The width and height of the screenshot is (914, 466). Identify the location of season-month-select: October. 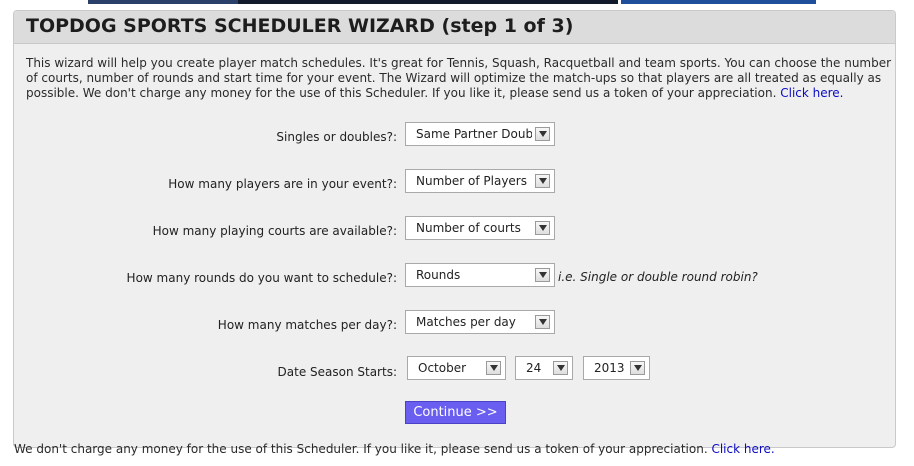
(456, 368).